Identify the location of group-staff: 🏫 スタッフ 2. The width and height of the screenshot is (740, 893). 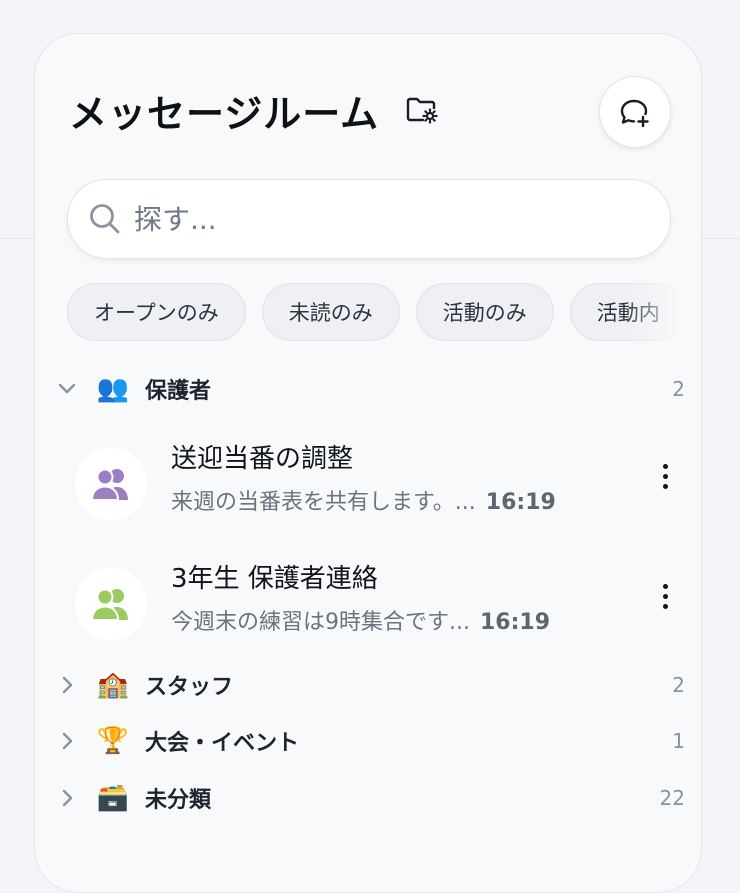
(369, 685).